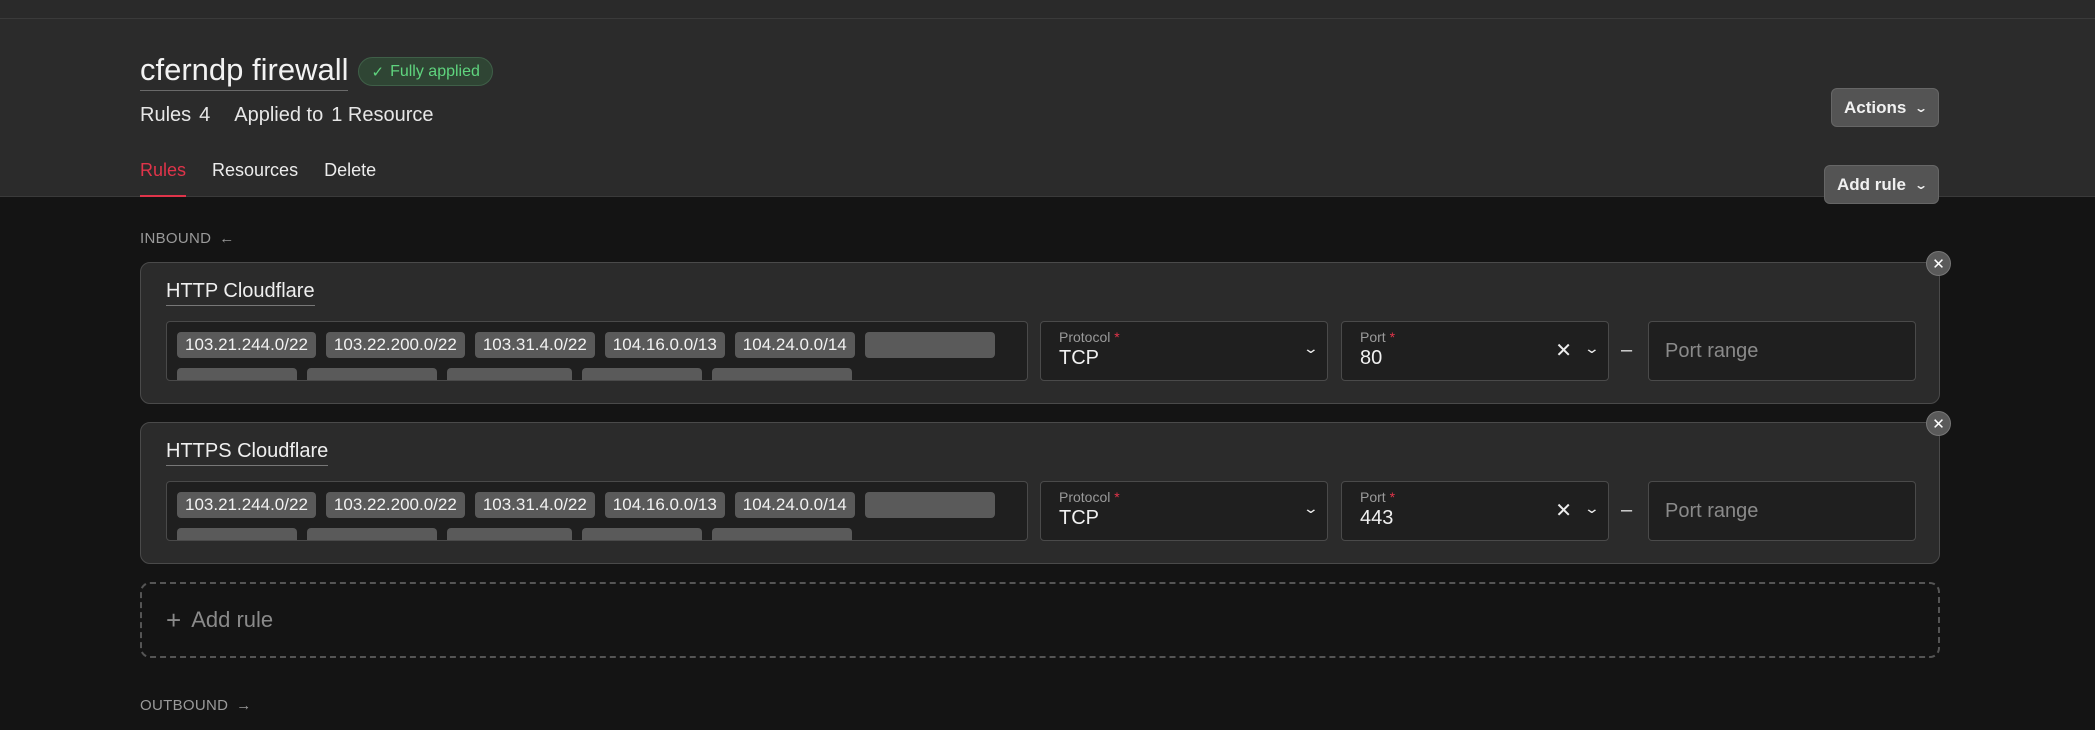 The image size is (2095, 730). I want to click on rule-name: HTTPS Cloudflare, so click(247, 453).